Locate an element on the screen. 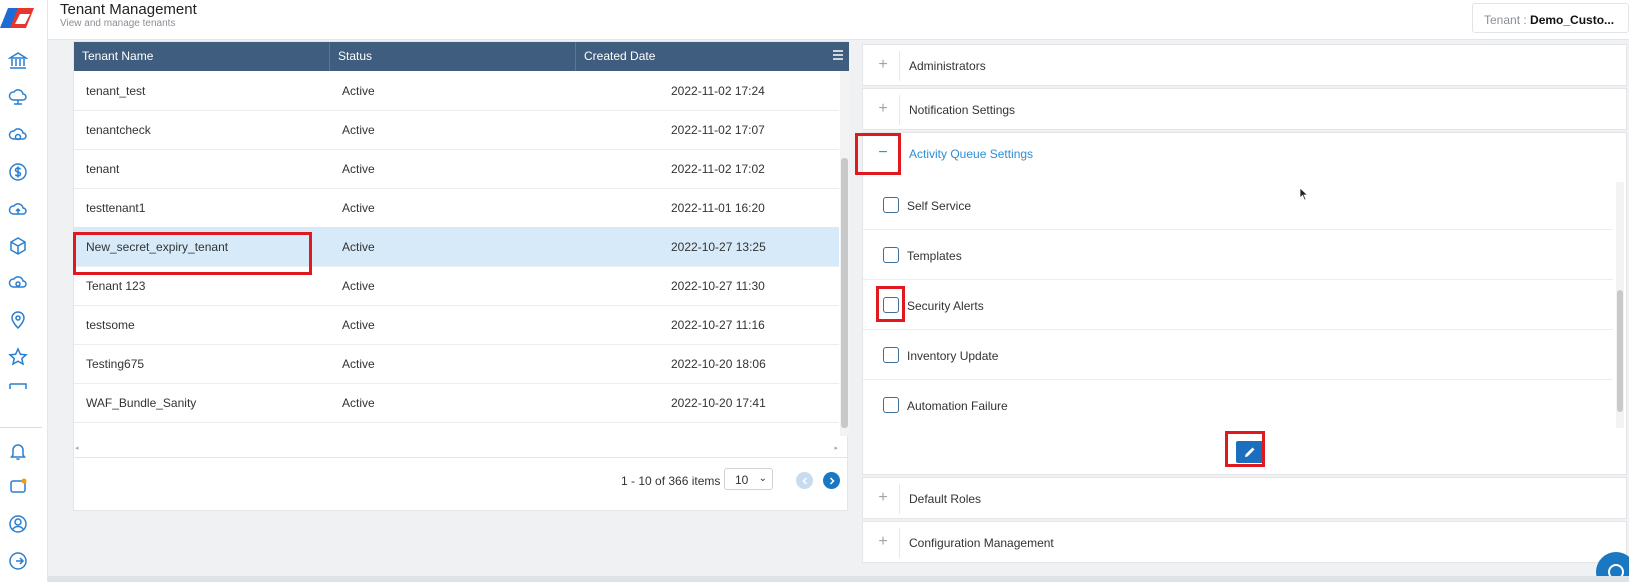 The image size is (1629, 582). grid-header: Tenant Name Status Created Date is located at coordinates (461, 56).